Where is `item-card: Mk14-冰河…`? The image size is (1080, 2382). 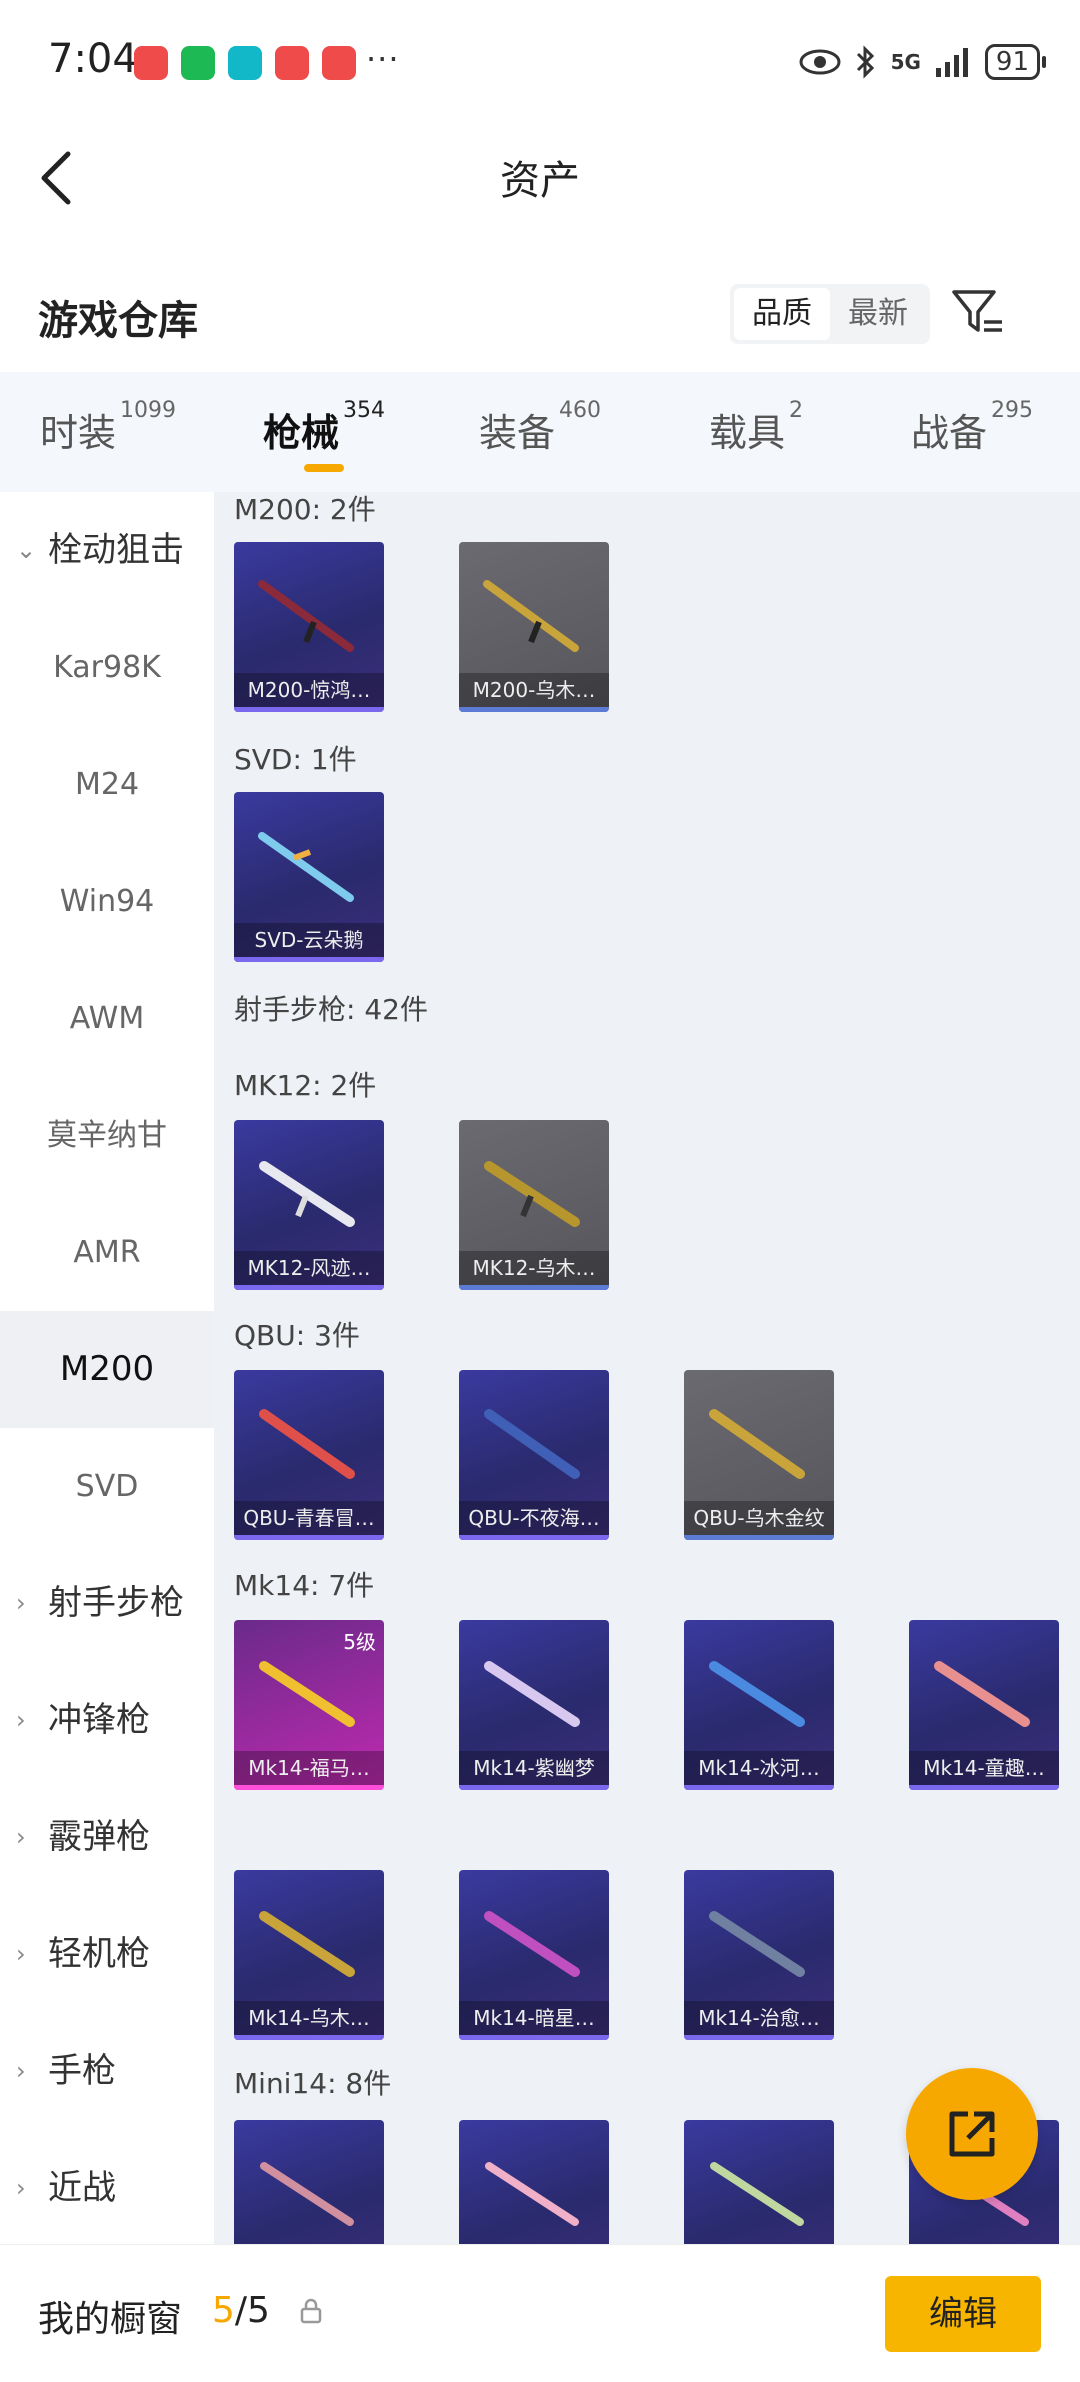 item-card: Mk14-冰河… is located at coordinates (759, 1705).